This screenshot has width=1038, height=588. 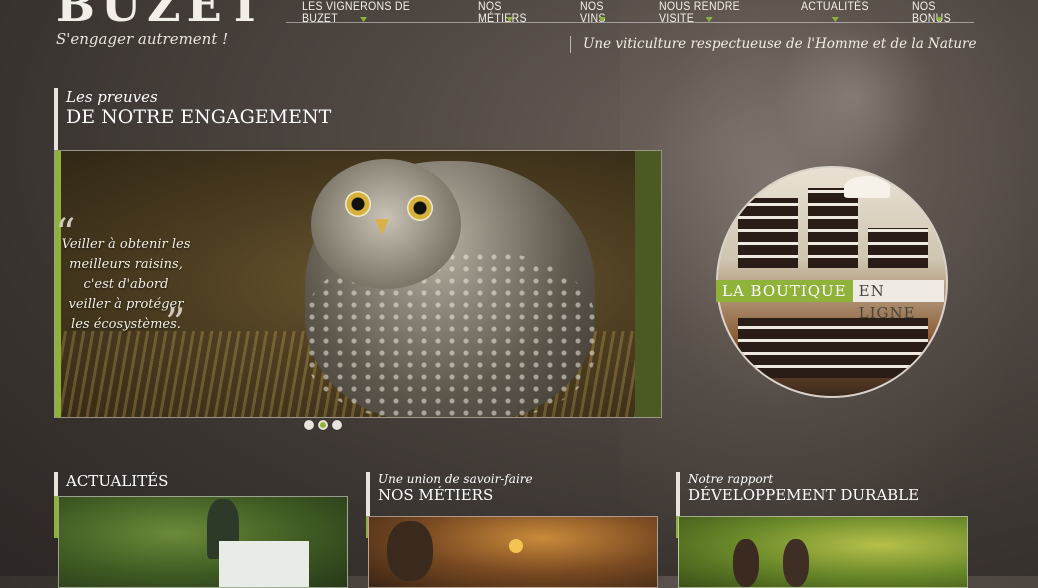 I want to click on boutique-label: LA BOUTIQUE EN LIGNE, so click(x=830, y=301).